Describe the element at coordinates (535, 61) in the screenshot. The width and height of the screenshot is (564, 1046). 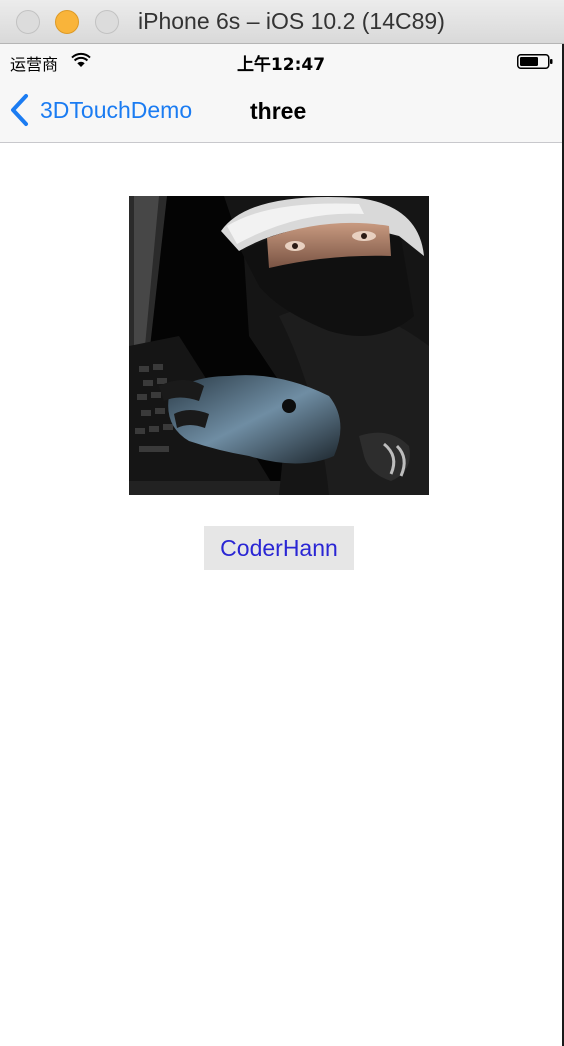
I see `battery-icon` at that location.